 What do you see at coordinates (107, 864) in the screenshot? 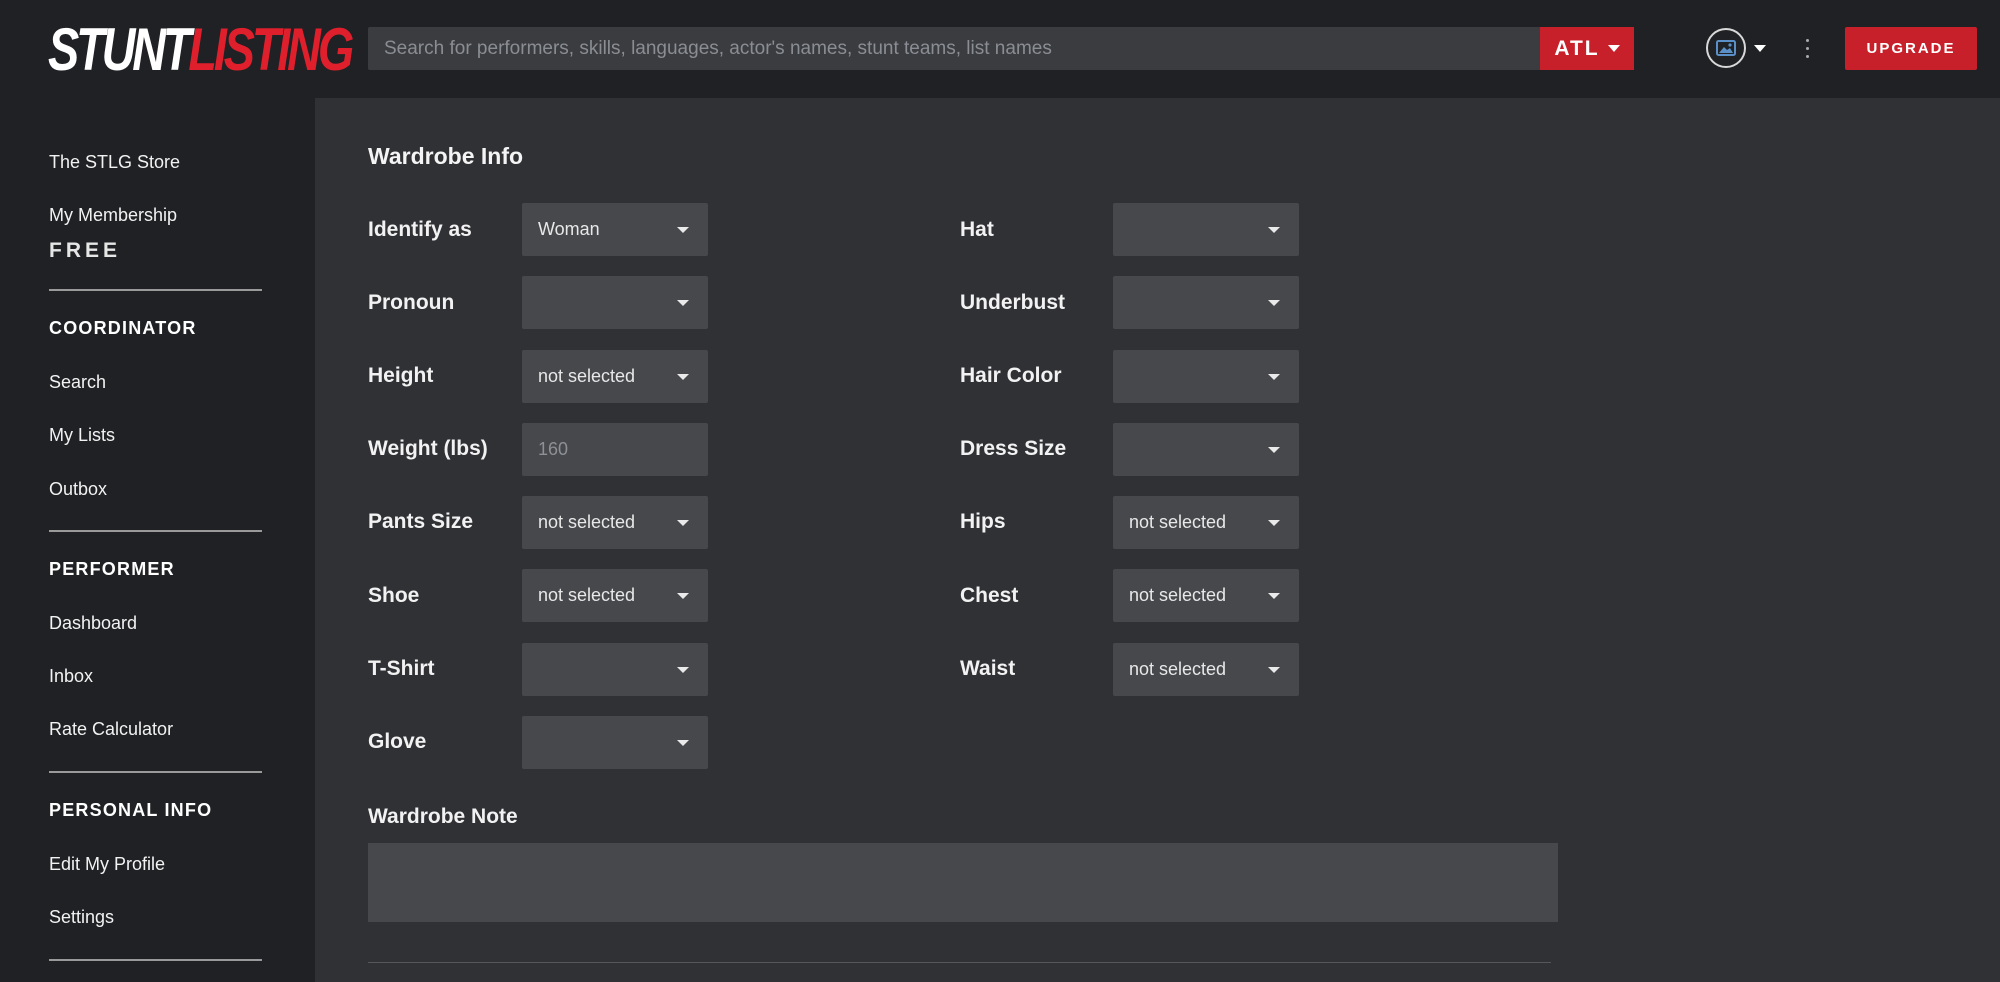
I see `sidebar-item-edit-my-profile: Edit My Profile` at bounding box center [107, 864].